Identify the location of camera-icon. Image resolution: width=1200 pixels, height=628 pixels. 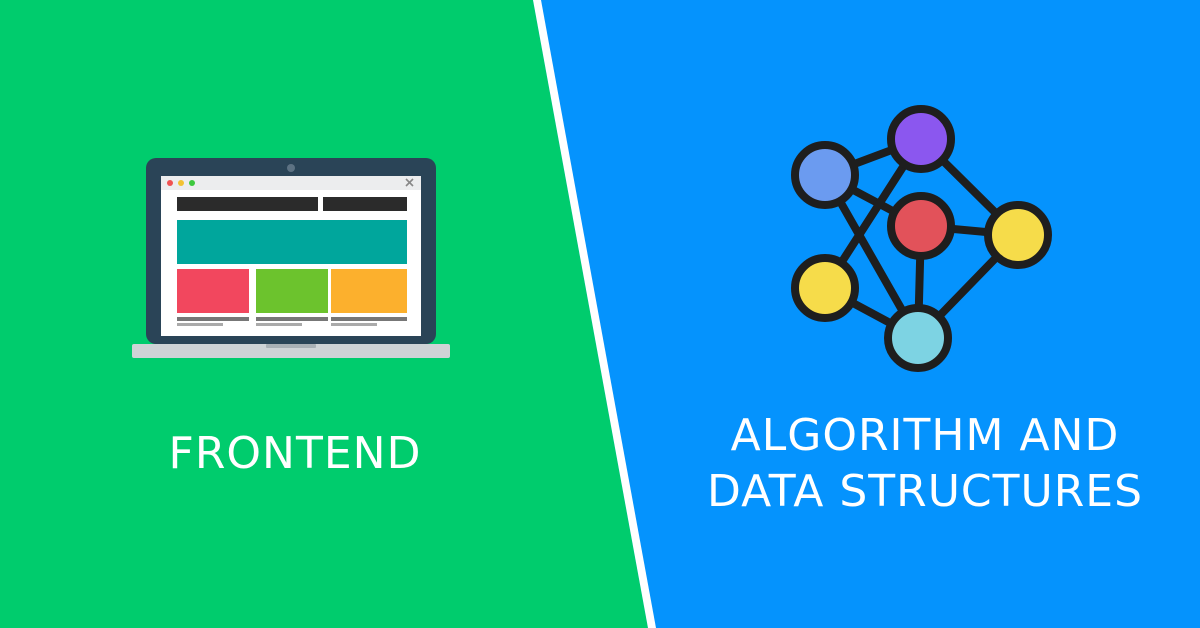
(291, 168).